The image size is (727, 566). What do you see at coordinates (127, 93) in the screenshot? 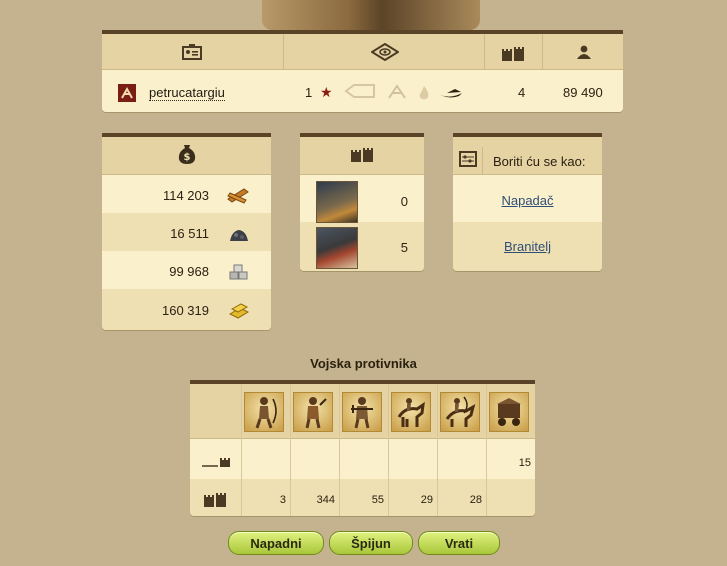
I see `player-emblem-icon` at bounding box center [127, 93].